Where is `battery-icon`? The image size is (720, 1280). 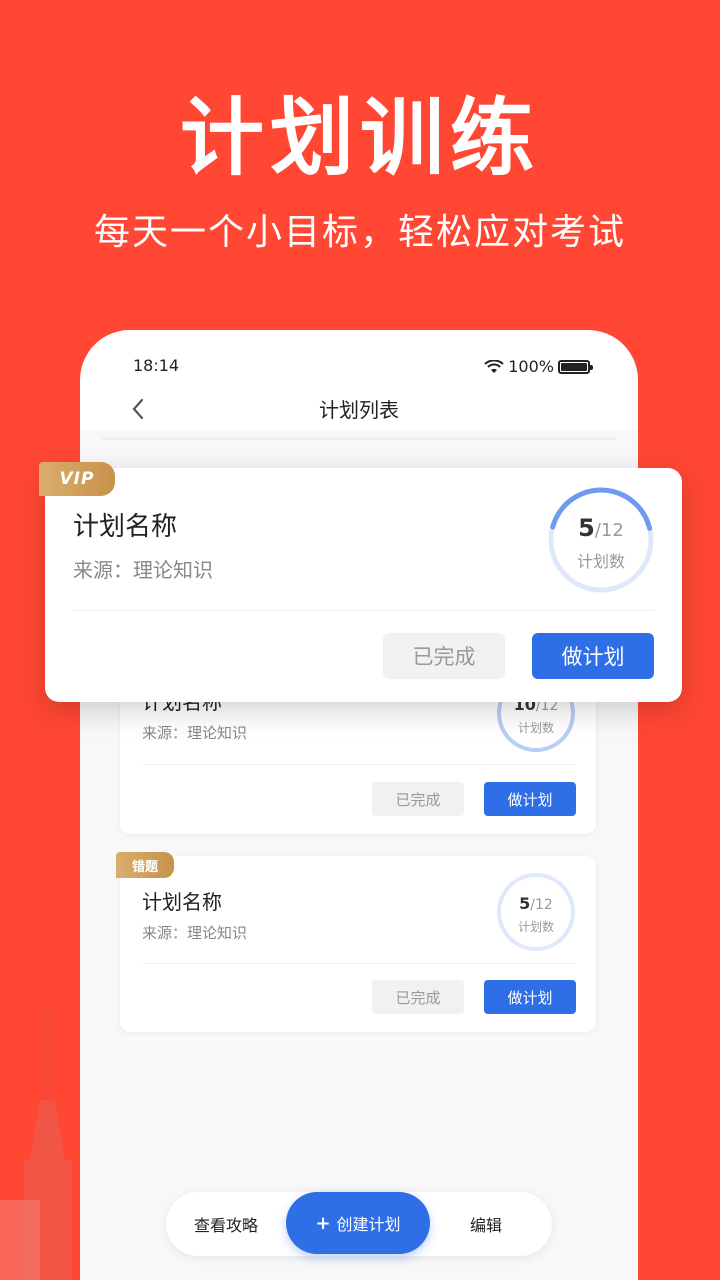
battery-icon is located at coordinates (575, 366).